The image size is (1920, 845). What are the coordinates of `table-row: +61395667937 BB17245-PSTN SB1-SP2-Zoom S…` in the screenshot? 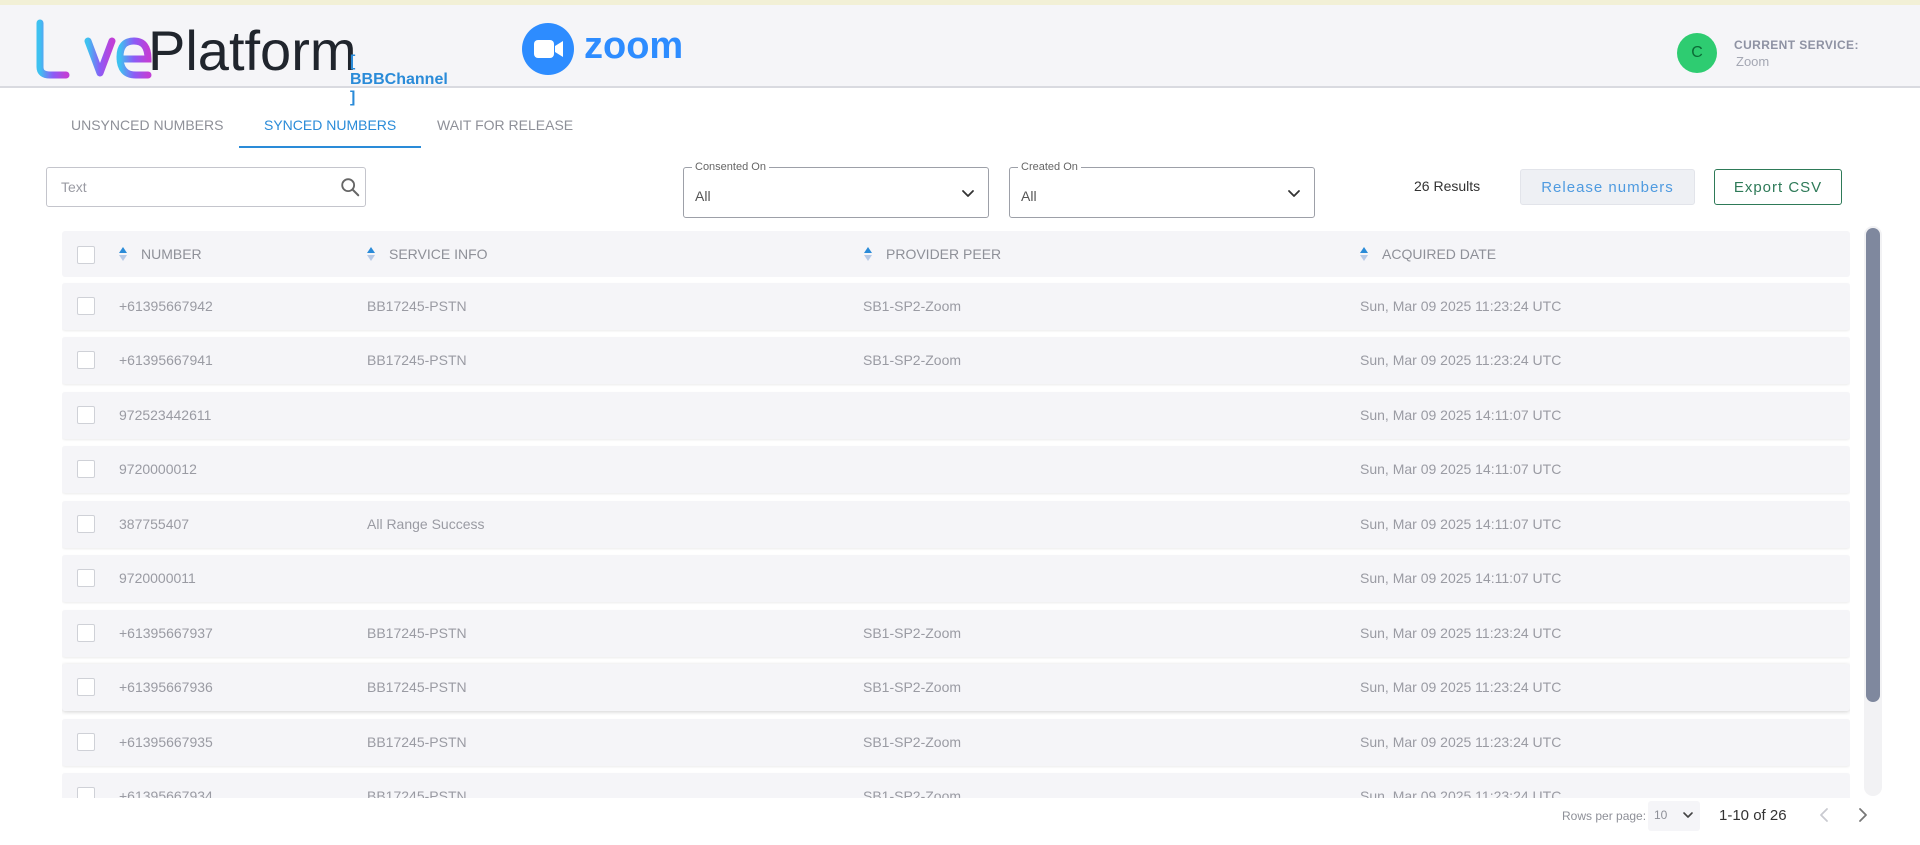 It's located at (956, 633).